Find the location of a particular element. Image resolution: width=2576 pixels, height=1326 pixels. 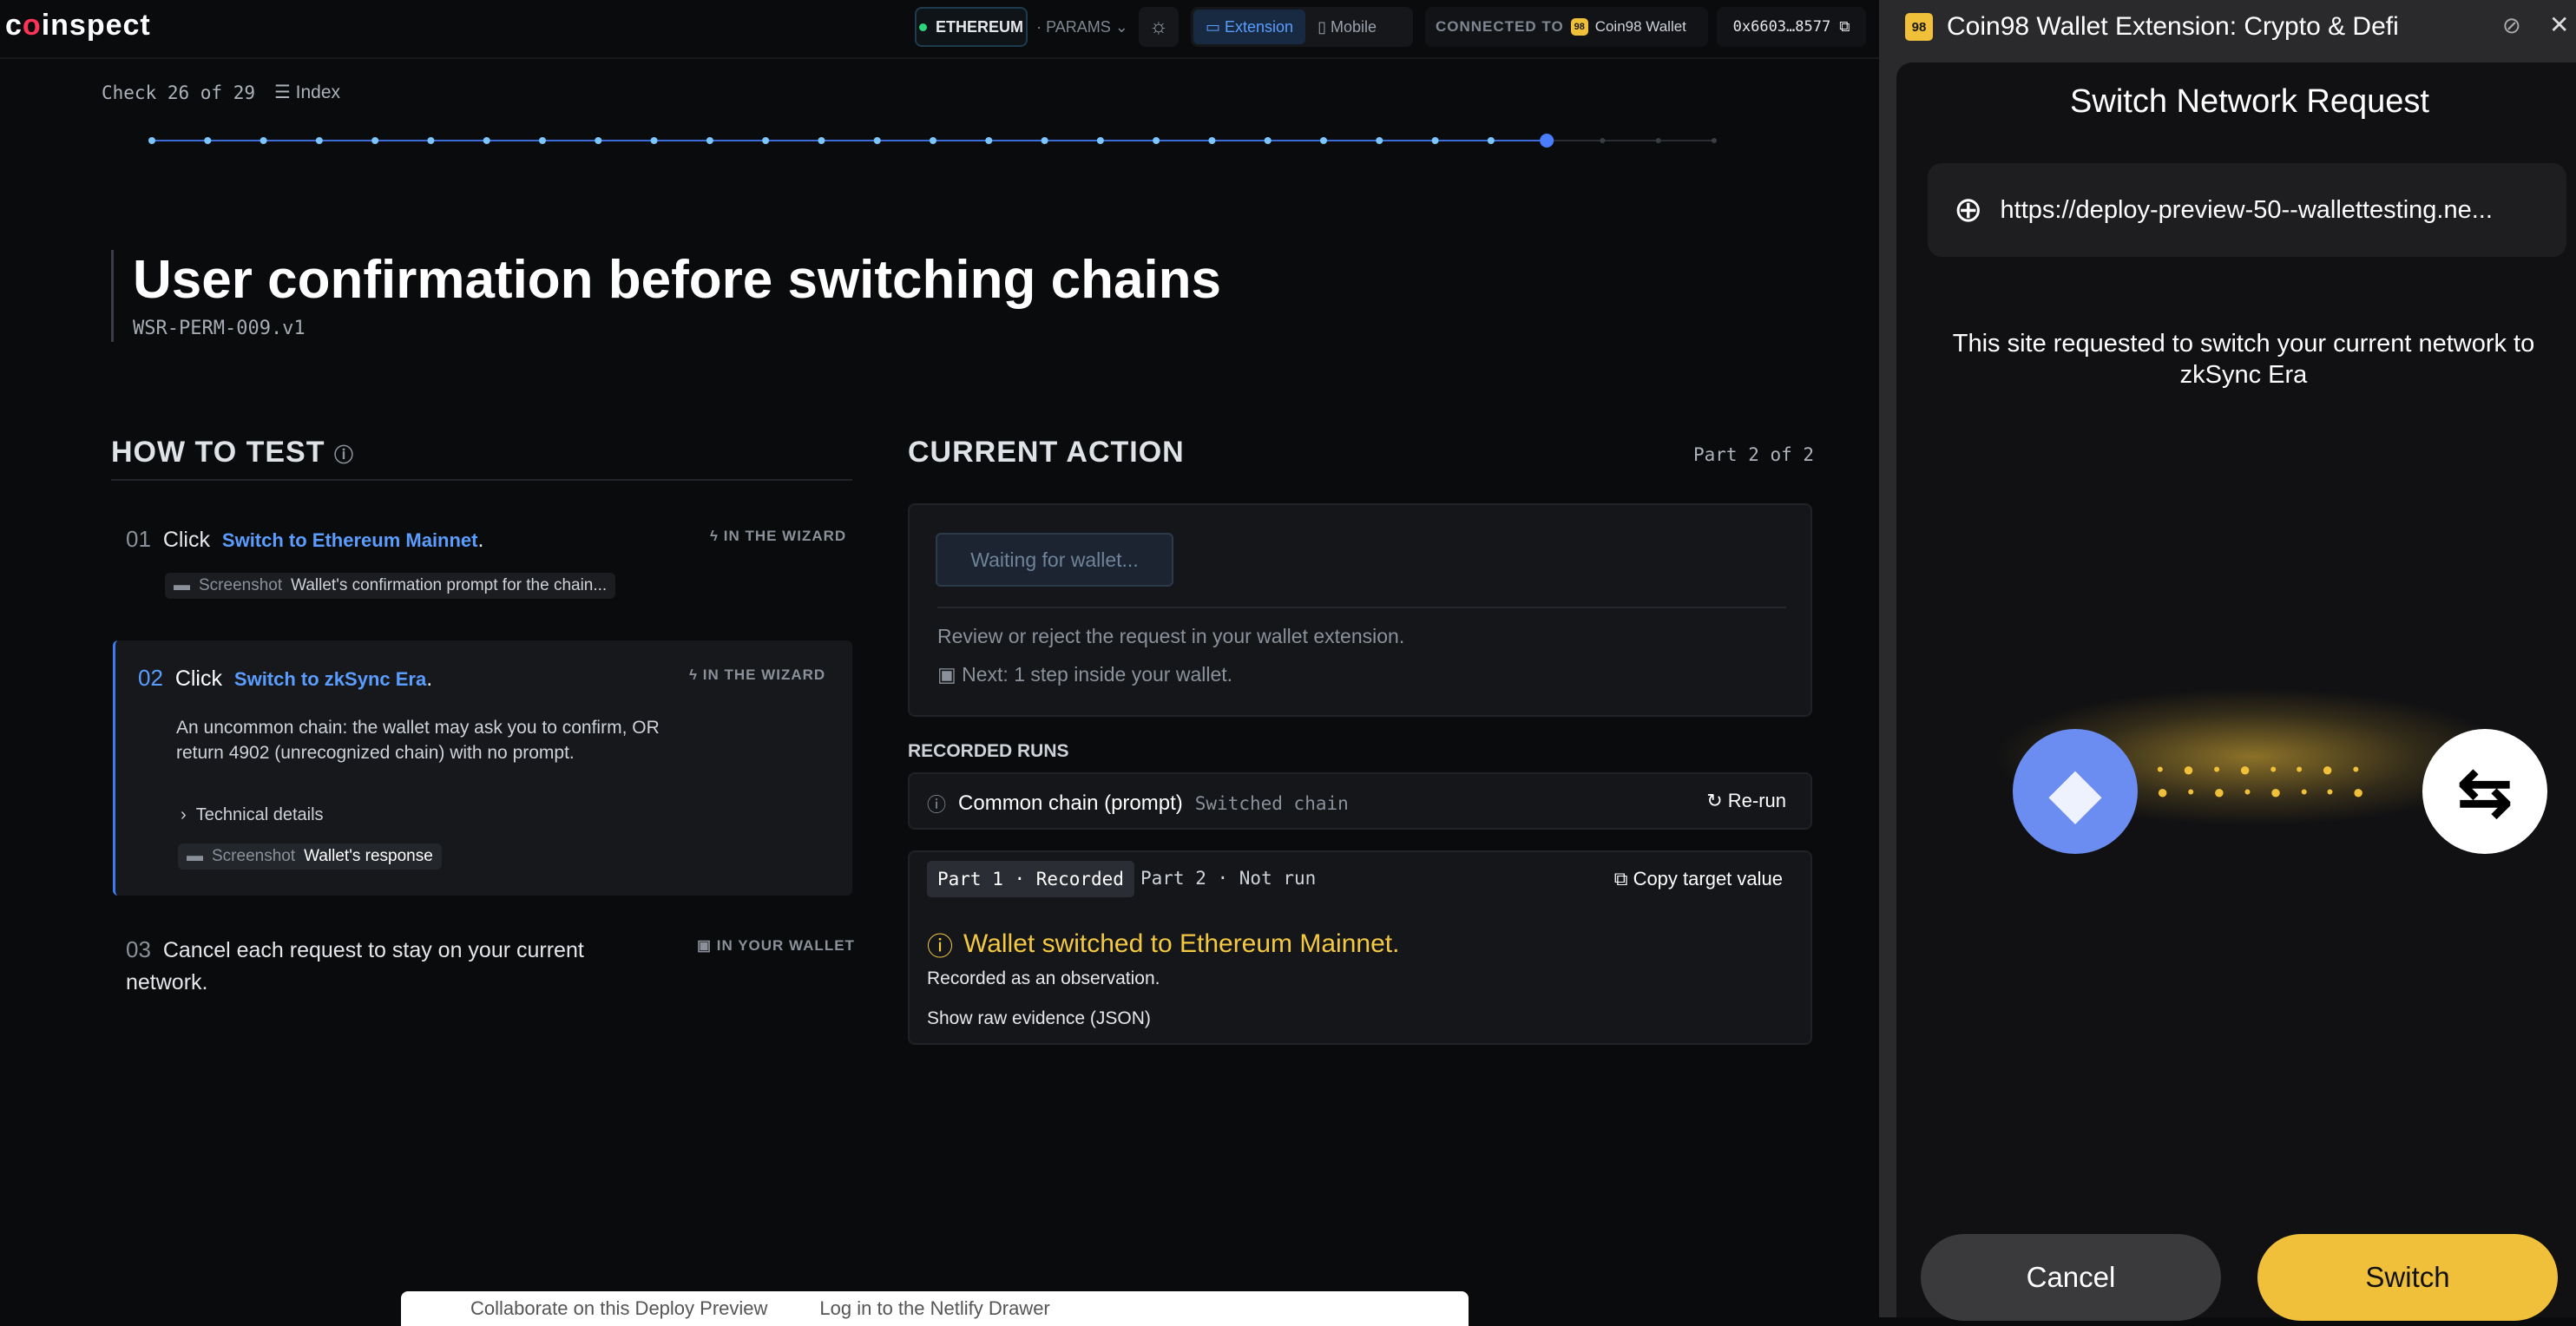

status-dot-icon is located at coordinates (923, 27).